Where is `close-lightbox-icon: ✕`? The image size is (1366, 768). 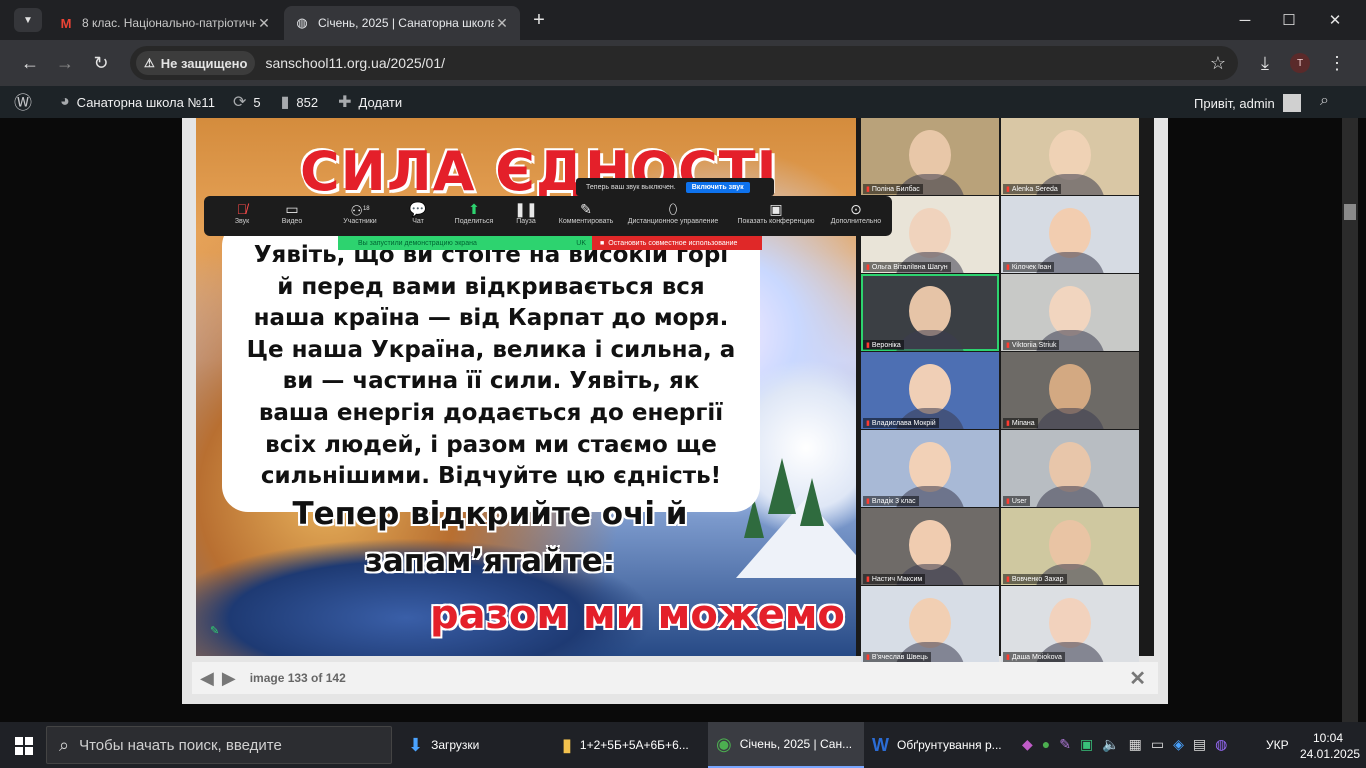
close-lightbox-icon: ✕ is located at coordinates (1137, 678).